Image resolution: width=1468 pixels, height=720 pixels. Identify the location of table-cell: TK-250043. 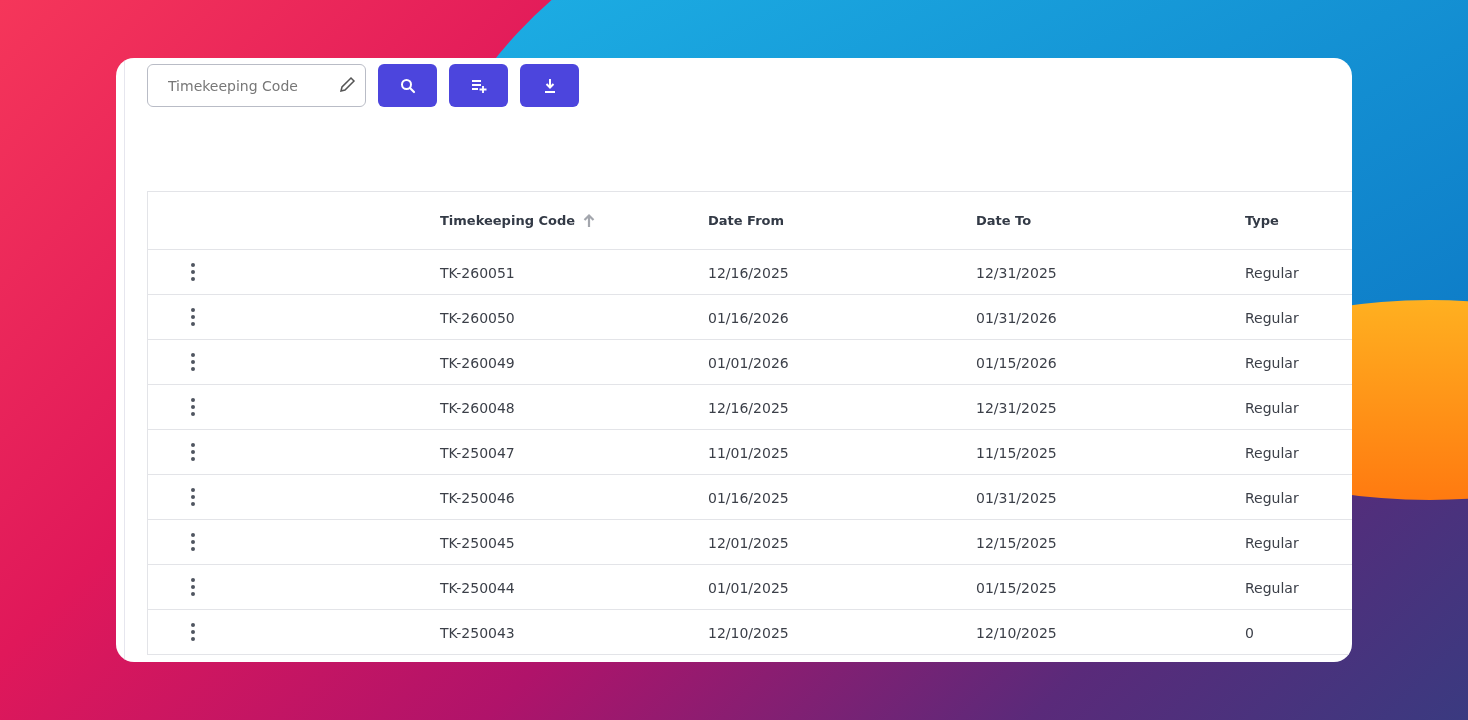
(477, 632).